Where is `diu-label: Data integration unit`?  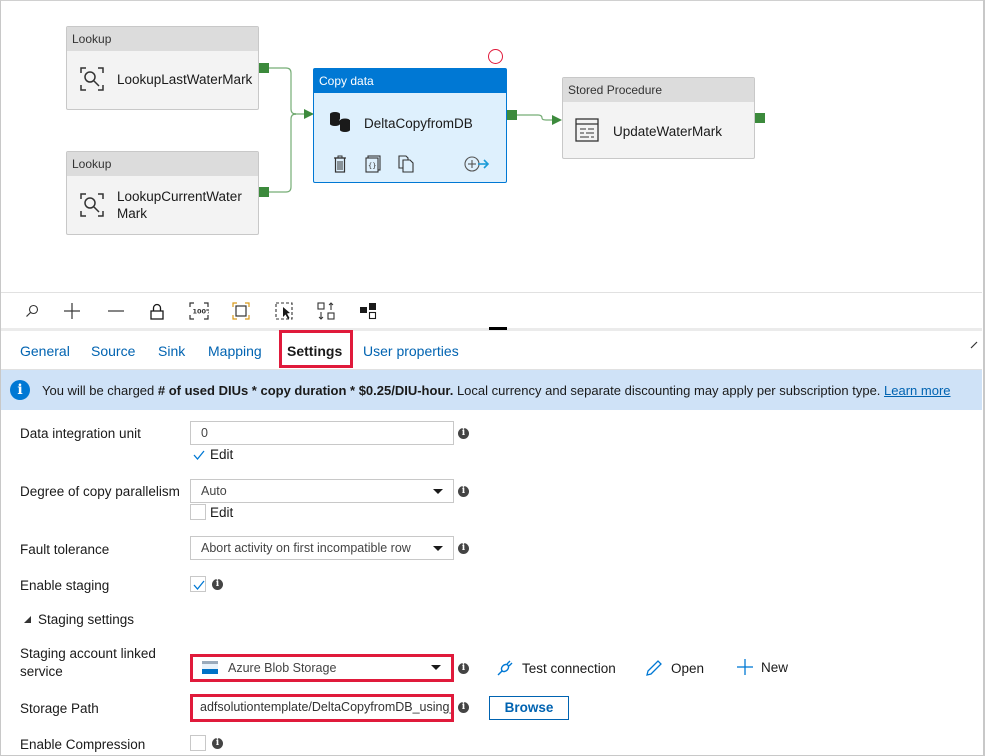
diu-label: Data integration unit is located at coordinates (80, 433).